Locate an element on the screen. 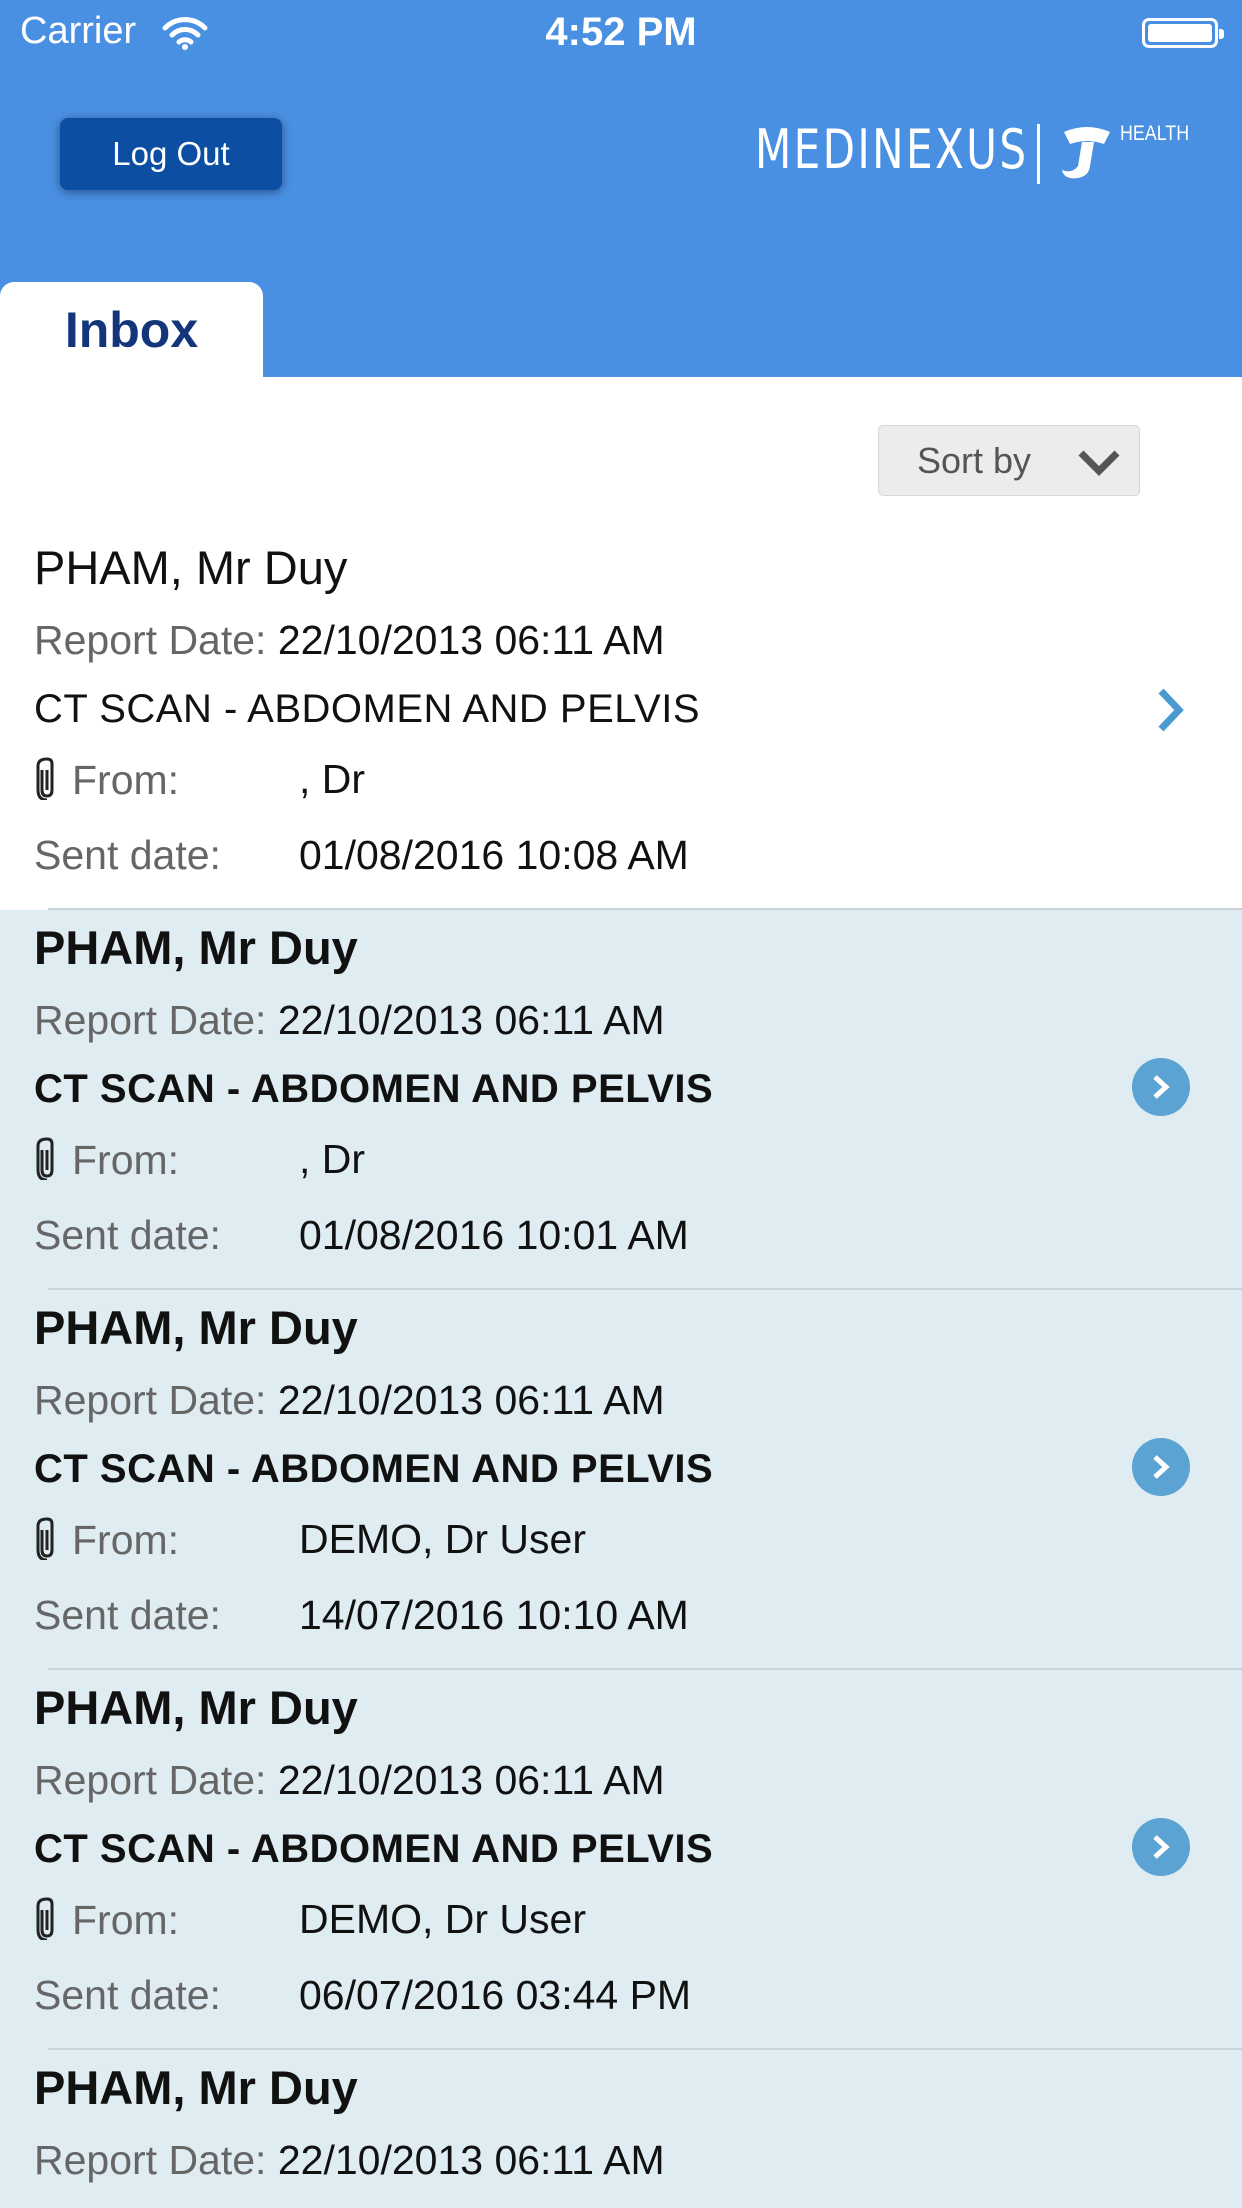  status-time: 4:52 PM is located at coordinates (621, 32).